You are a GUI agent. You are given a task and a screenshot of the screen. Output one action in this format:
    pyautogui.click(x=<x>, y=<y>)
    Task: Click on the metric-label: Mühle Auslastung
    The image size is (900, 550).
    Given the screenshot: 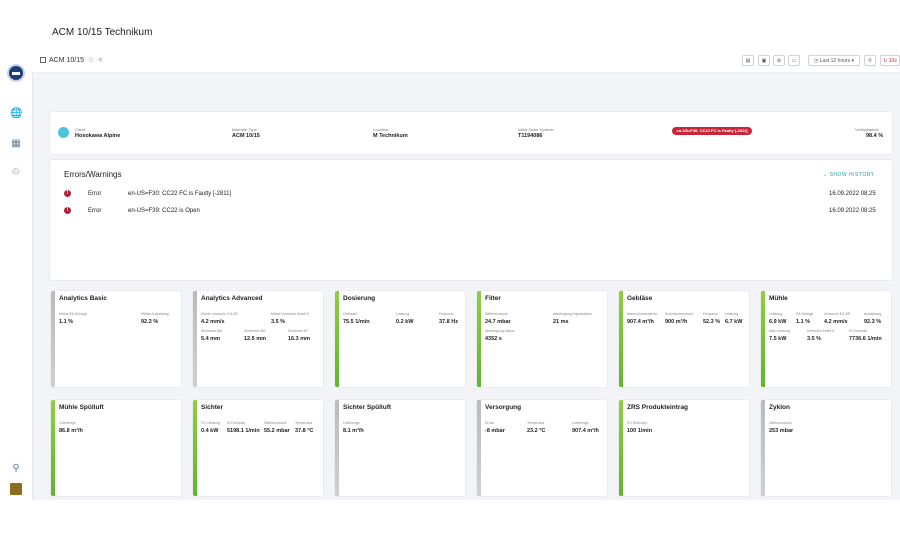 What is the action you would take?
    pyautogui.click(x=155, y=314)
    